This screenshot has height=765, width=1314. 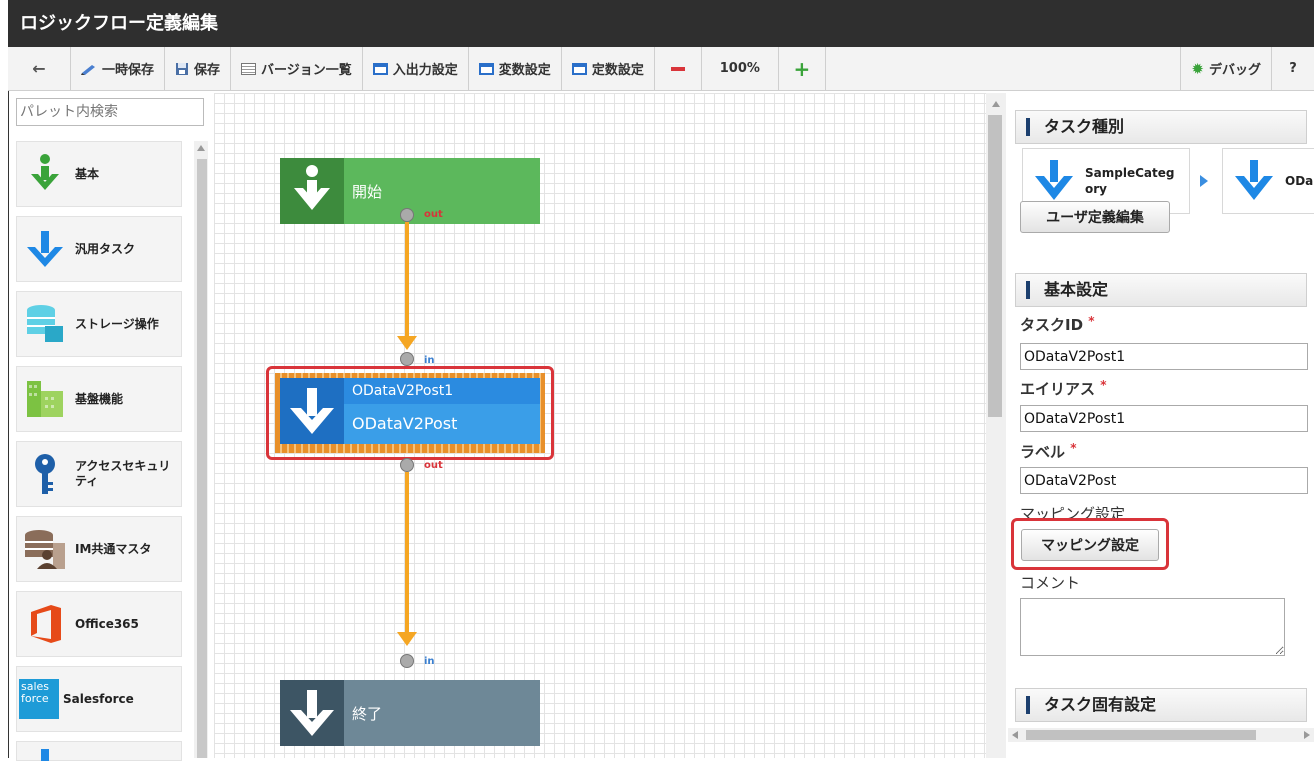 What do you see at coordinates (1164, 480) in the screenshot?
I see `label-field` at bounding box center [1164, 480].